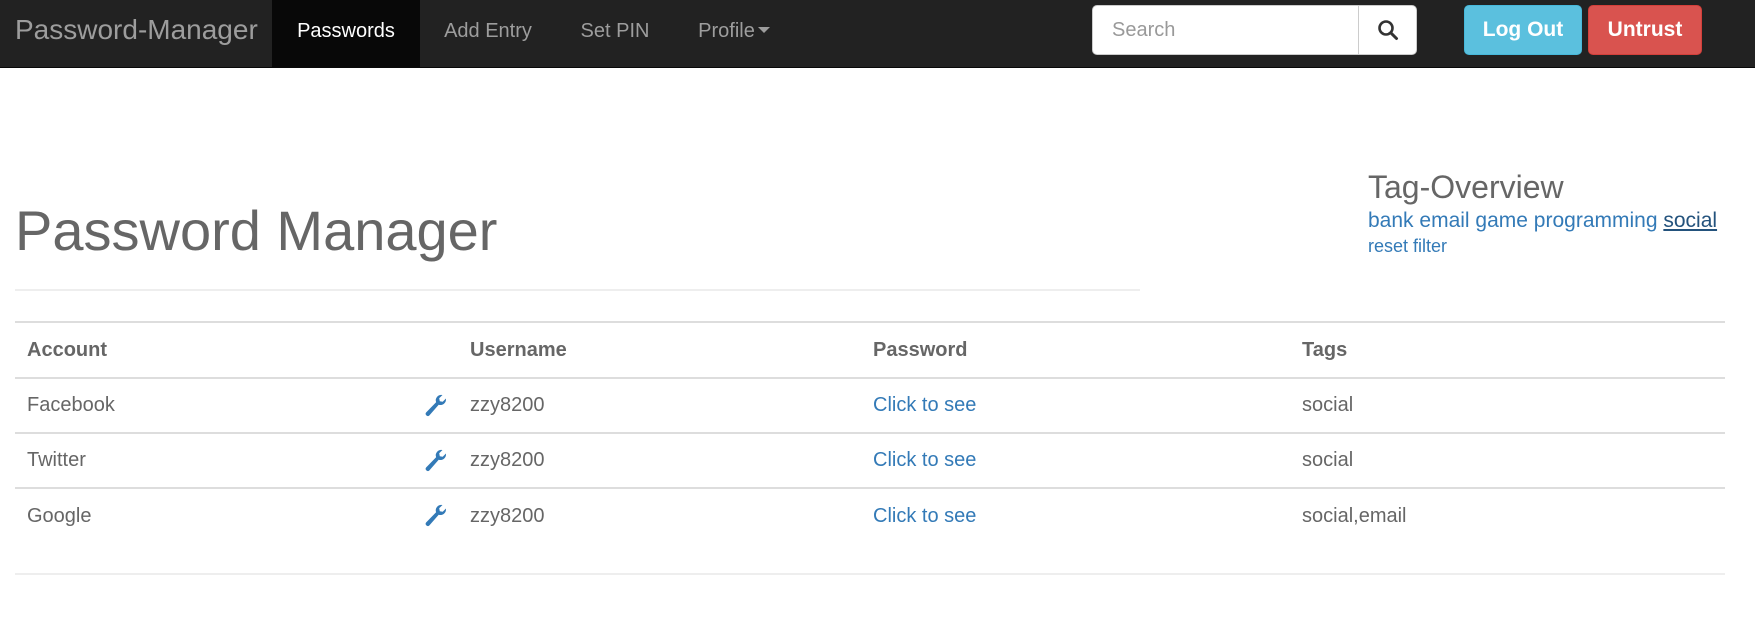 This screenshot has height=627, width=1755. Describe the element at coordinates (488, 33) in the screenshot. I see `nav-add-entry: Add Entry` at that location.